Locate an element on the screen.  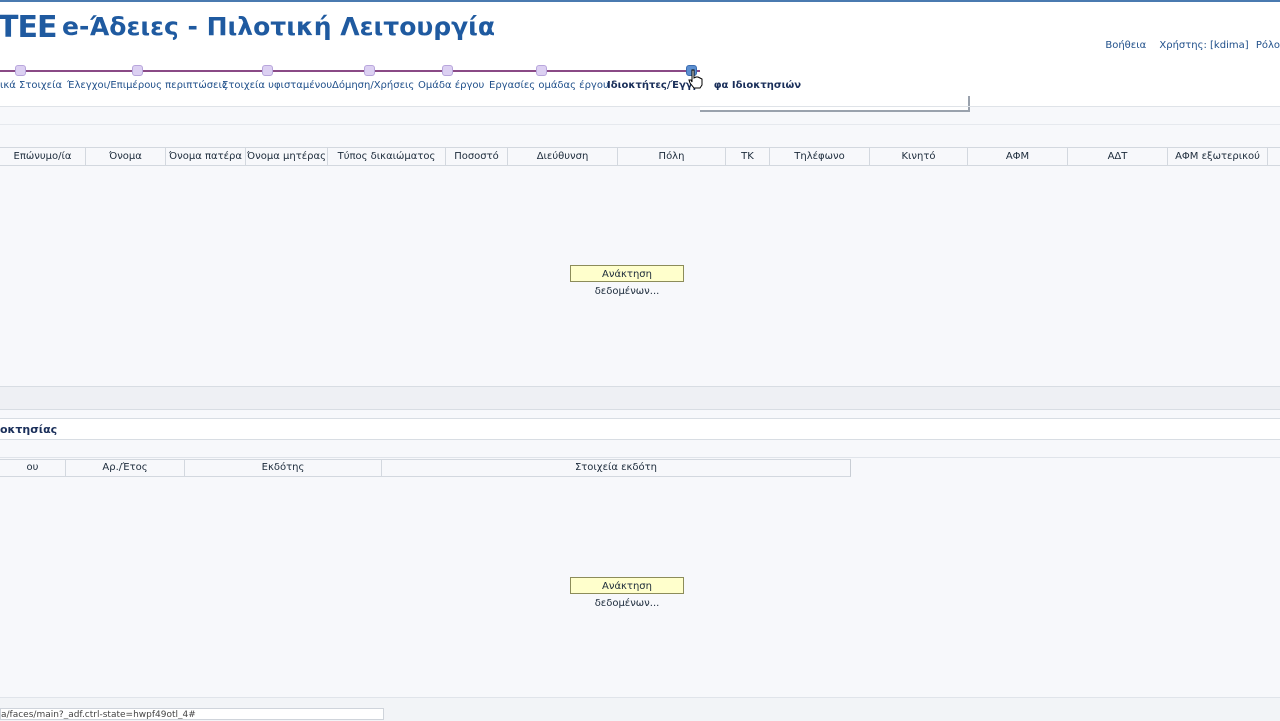
col-foreign-afm: ΑΦΜ εξωτερικού is located at coordinates (1218, 156).